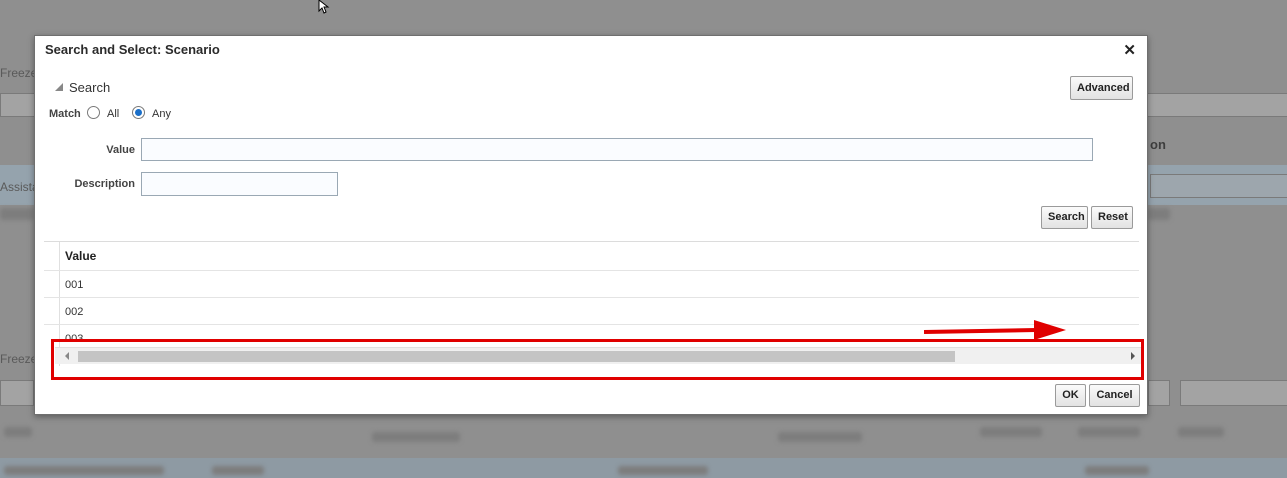 This screenshot has width=1287, height=478. I want to click on search-section-toggle: Search, so click(82, 87).